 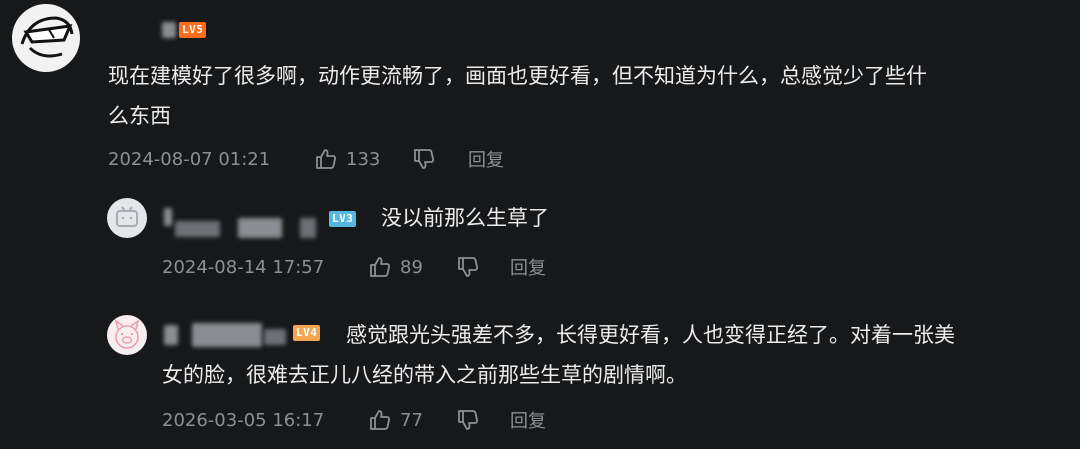 What do you see at coordinates (193, 30) in the screenshot?
I see `level-badge: LV5` at bounding box center [193, 30].